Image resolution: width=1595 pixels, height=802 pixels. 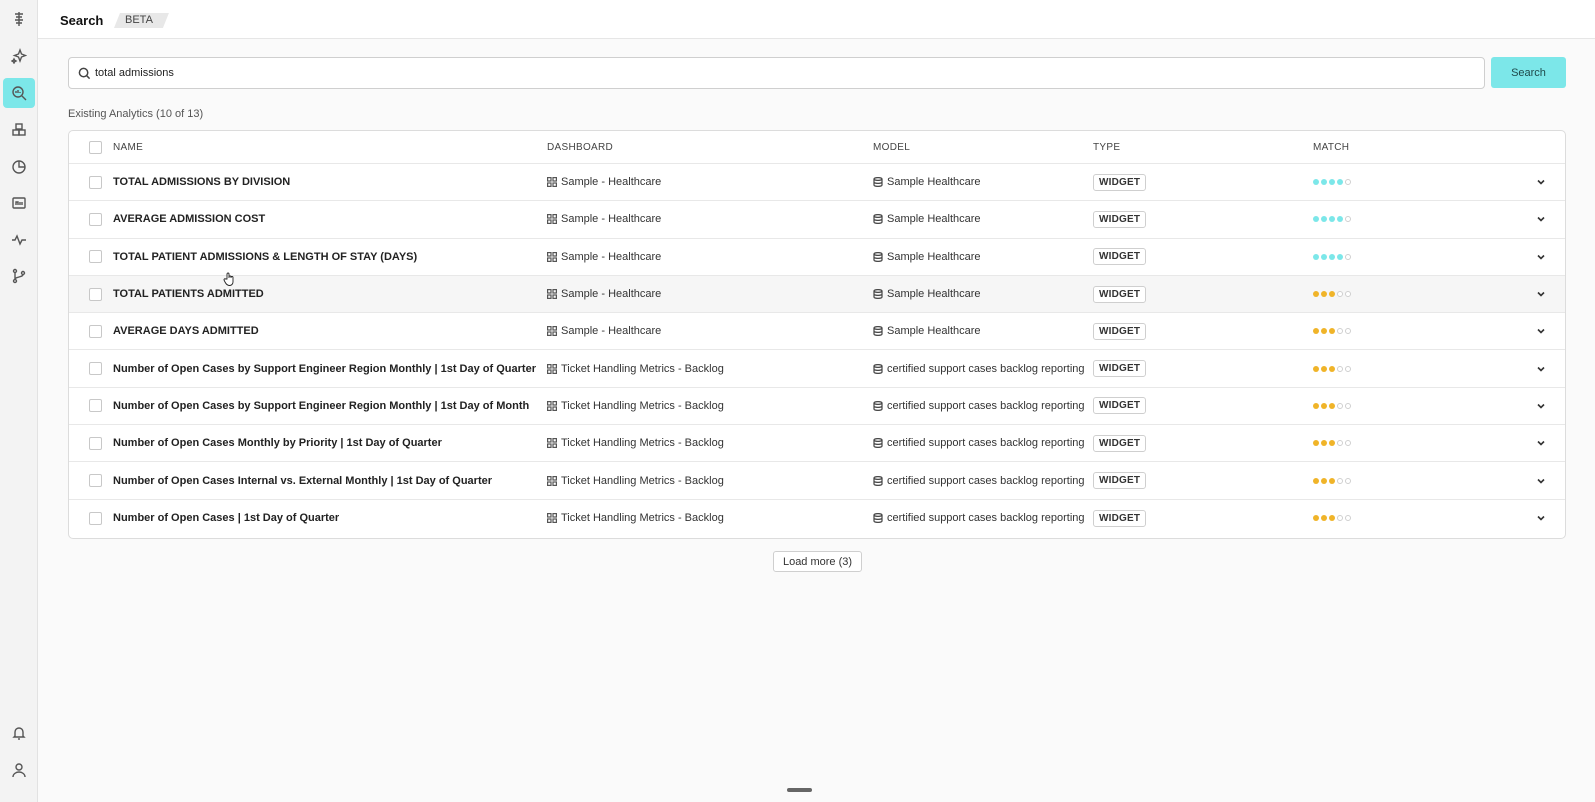 What do you see at coordinates (19, 19) in the screenshot?
I see `layers-icon` at bounding box center [19, 19].